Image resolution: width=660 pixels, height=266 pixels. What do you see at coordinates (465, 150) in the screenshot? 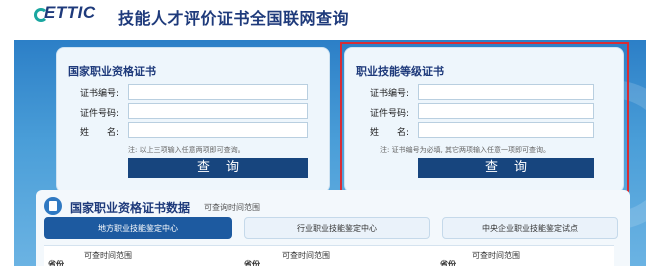
I see `skill-search-note: 注: 证书编号为必填, 其它两项输入任意一项即可查询。` at bounding box center [465, 150].